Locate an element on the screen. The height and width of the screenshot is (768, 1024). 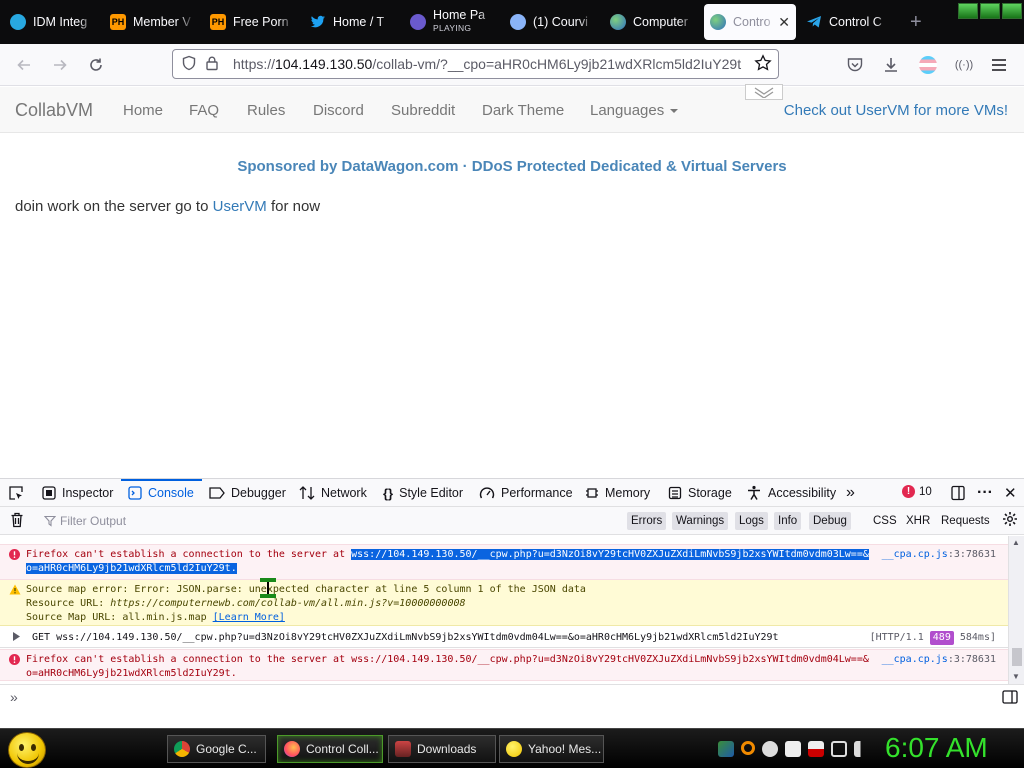
nav-faq: FAQ is located at coordinates (204, 110).